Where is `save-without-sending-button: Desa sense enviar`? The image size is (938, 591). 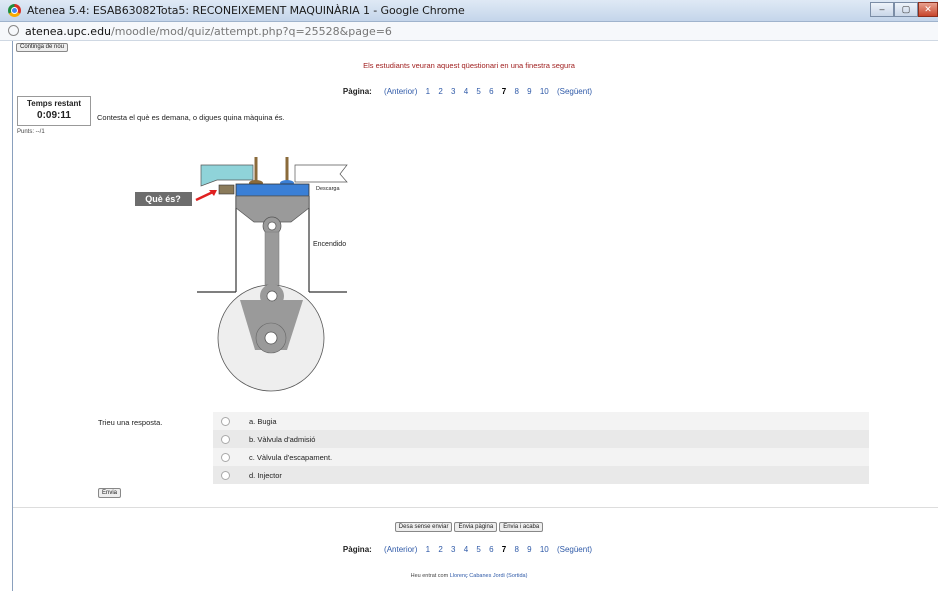 save-without-sending-button: Desa sense enviar is located at coordinates (423, 527).